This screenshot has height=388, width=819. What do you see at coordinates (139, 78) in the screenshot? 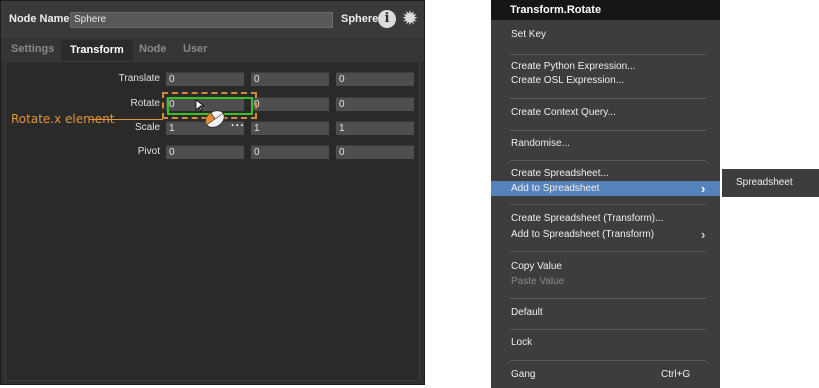
I see `row-label-translate: Translate` at bounding box center [139, 78].